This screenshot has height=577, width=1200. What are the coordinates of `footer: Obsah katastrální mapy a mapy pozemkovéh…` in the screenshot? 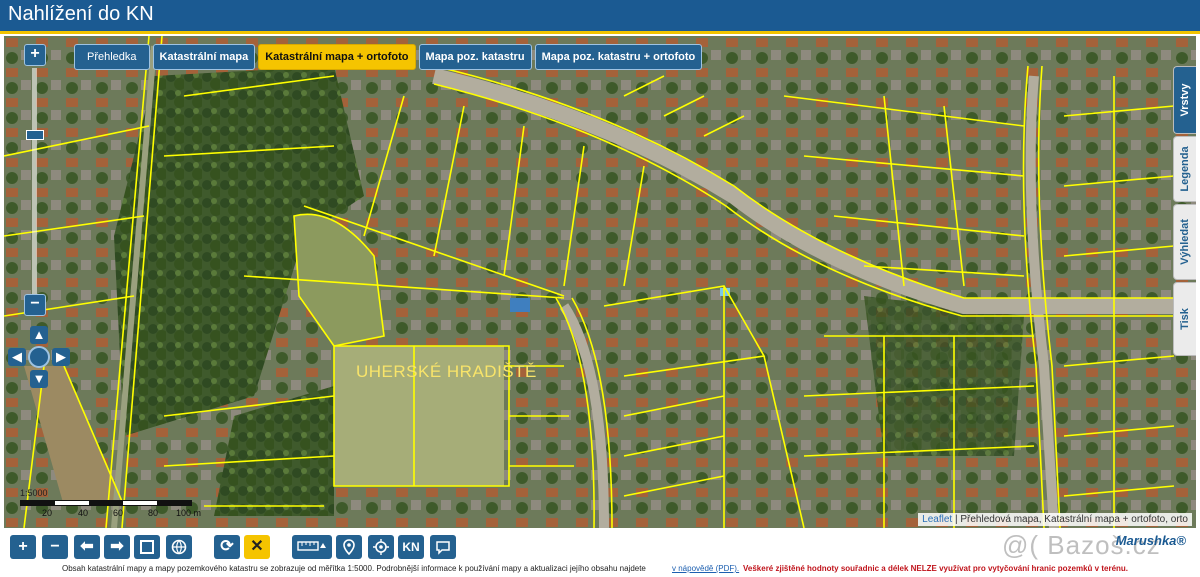 It's located at (600, 569).